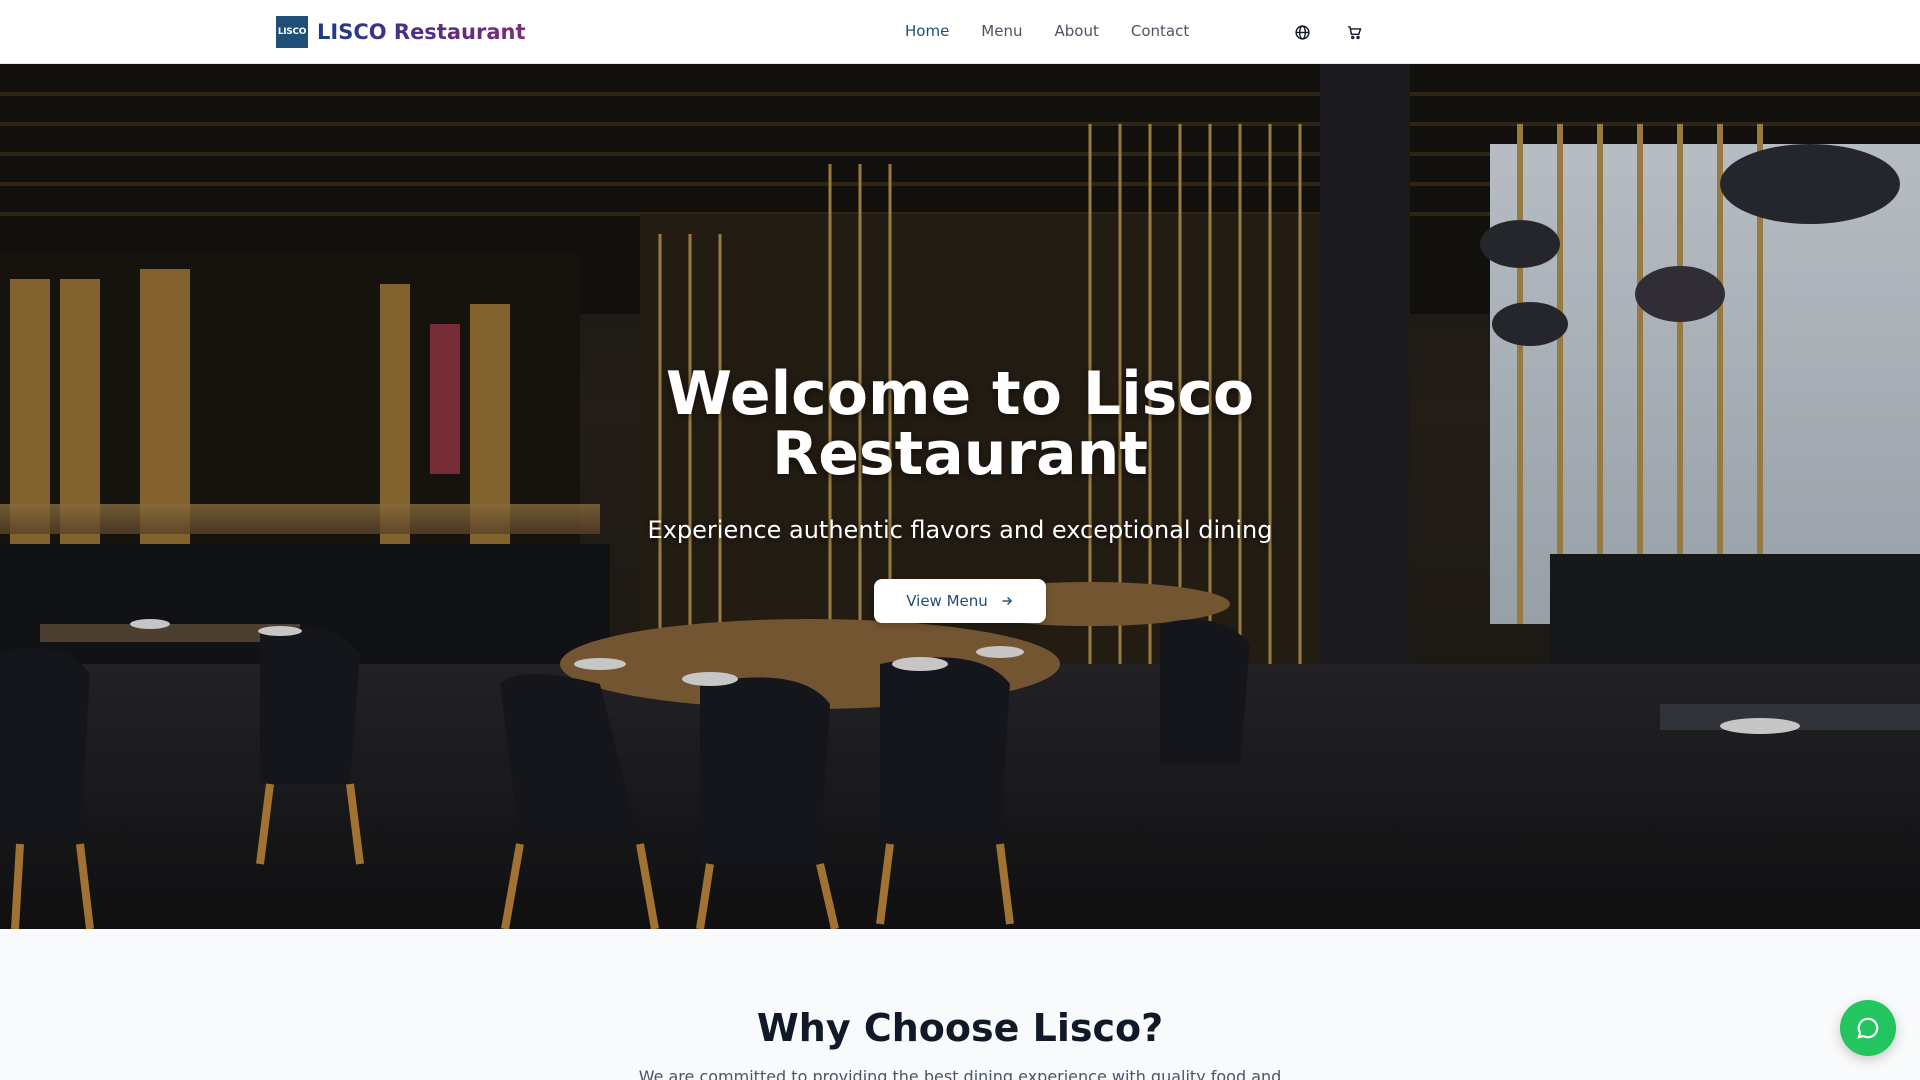  Describe the element at coordinates (1328, 32) in the screenshot. I see `nav-actions` at that location.